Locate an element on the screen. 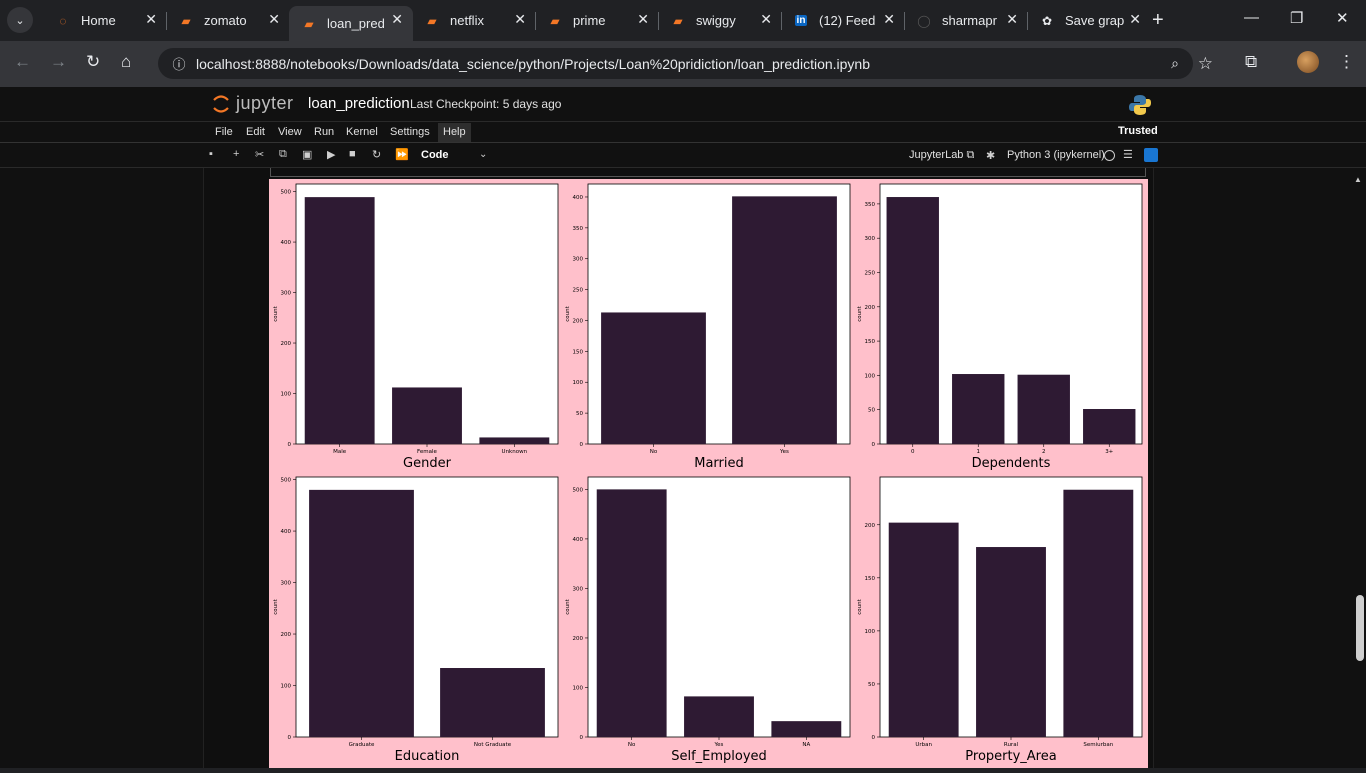 This screenshot has height=773, width=1366. browser-tab: ▰ swiggy ✕ is located at coordinates (720, 20).